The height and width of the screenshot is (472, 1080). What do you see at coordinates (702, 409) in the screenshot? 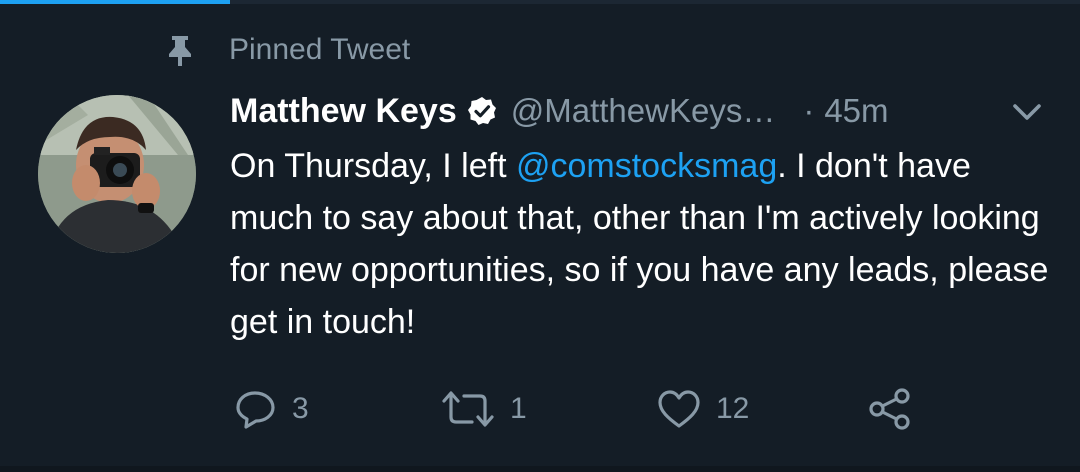
I see `like-button: 12` at bounding box center [702, 409].